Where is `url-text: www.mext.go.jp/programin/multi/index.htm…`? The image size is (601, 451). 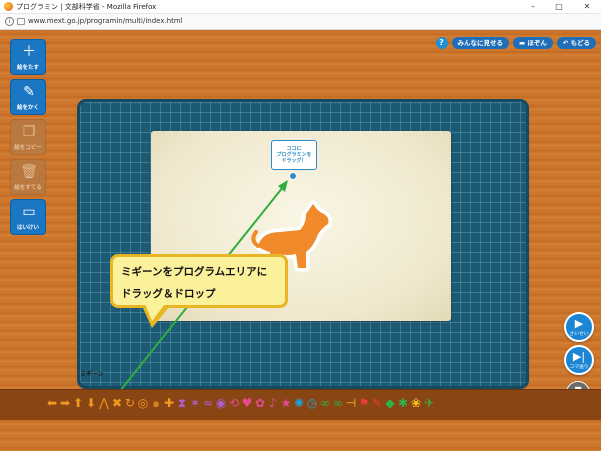
url-text: www.mext.go.jp/programin/multi/index.htm… is located at coordinates (105, 21).